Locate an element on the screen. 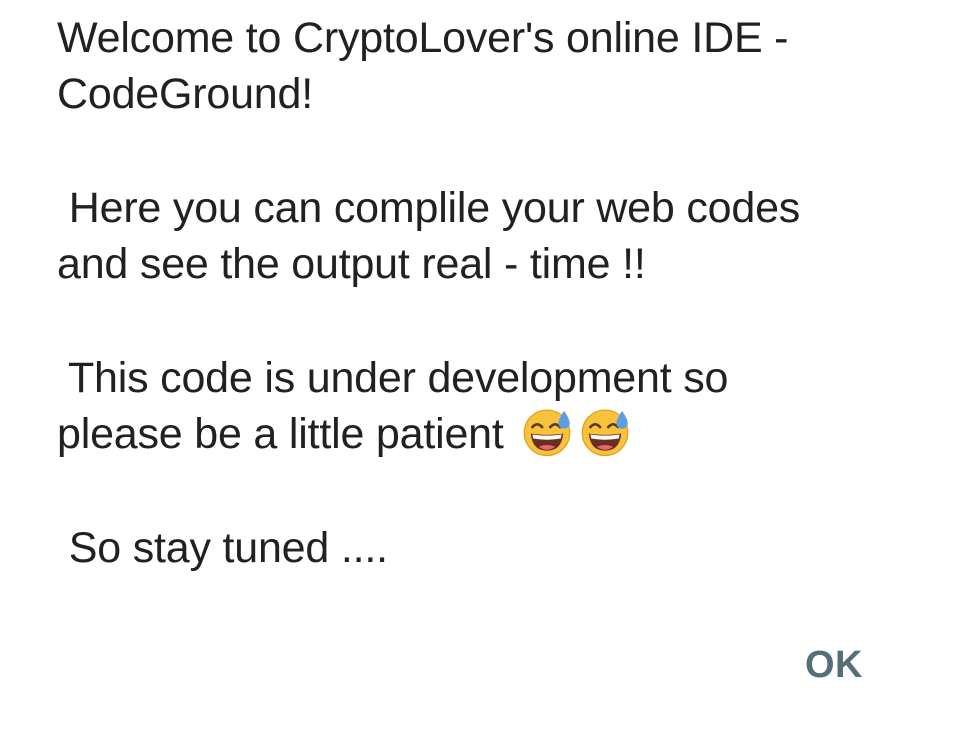 Image resolution: width=953 pixels, height=731 pixels. message-line-4: and see the output real - time !! is located at coordinates (351, 264).